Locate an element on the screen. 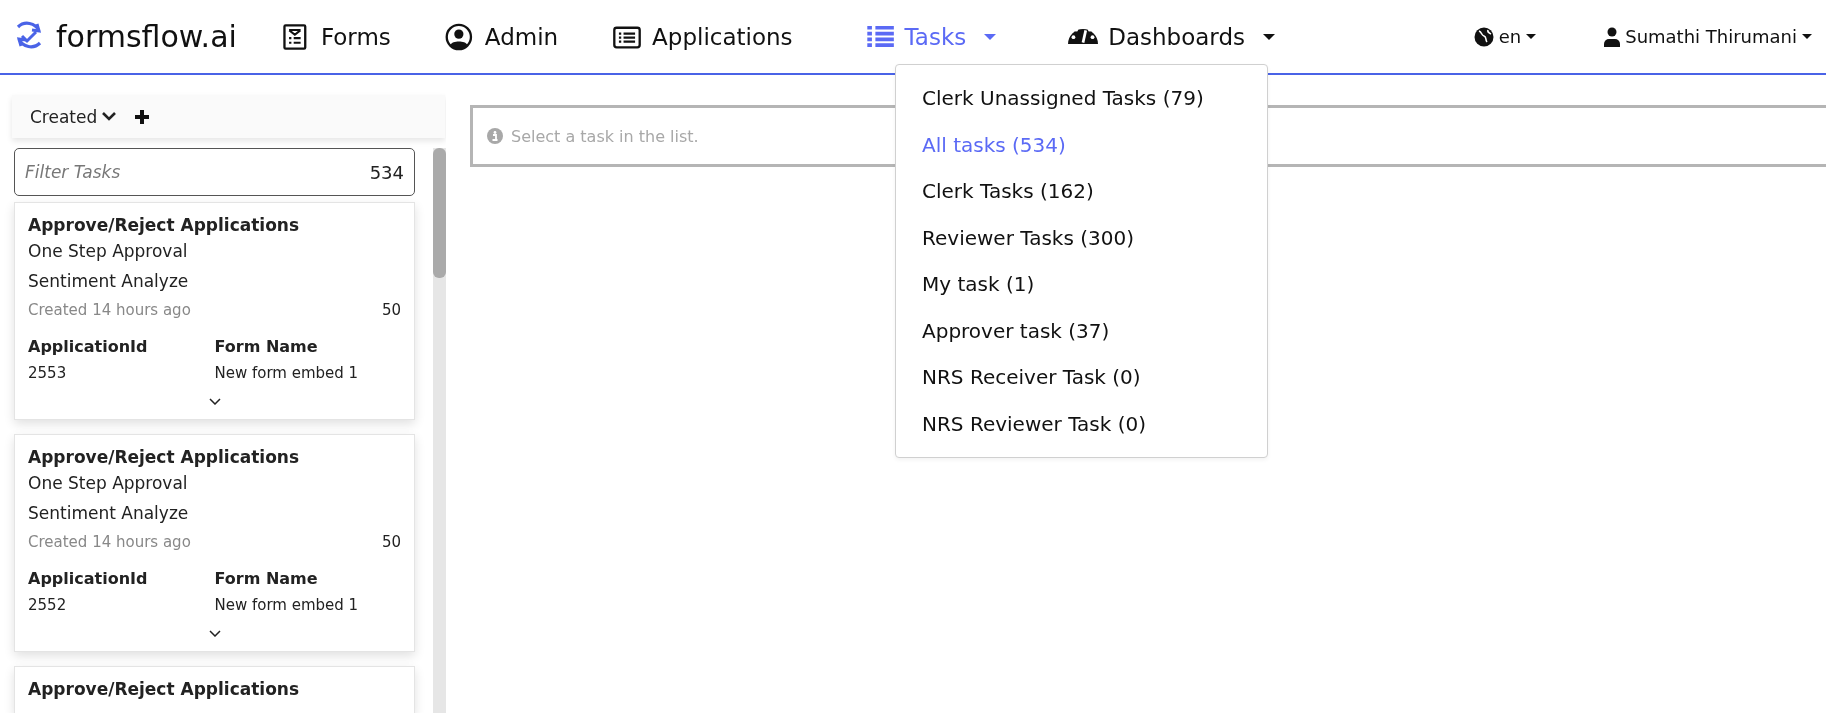  language-menu: en is located at coordinates (1505, 36).